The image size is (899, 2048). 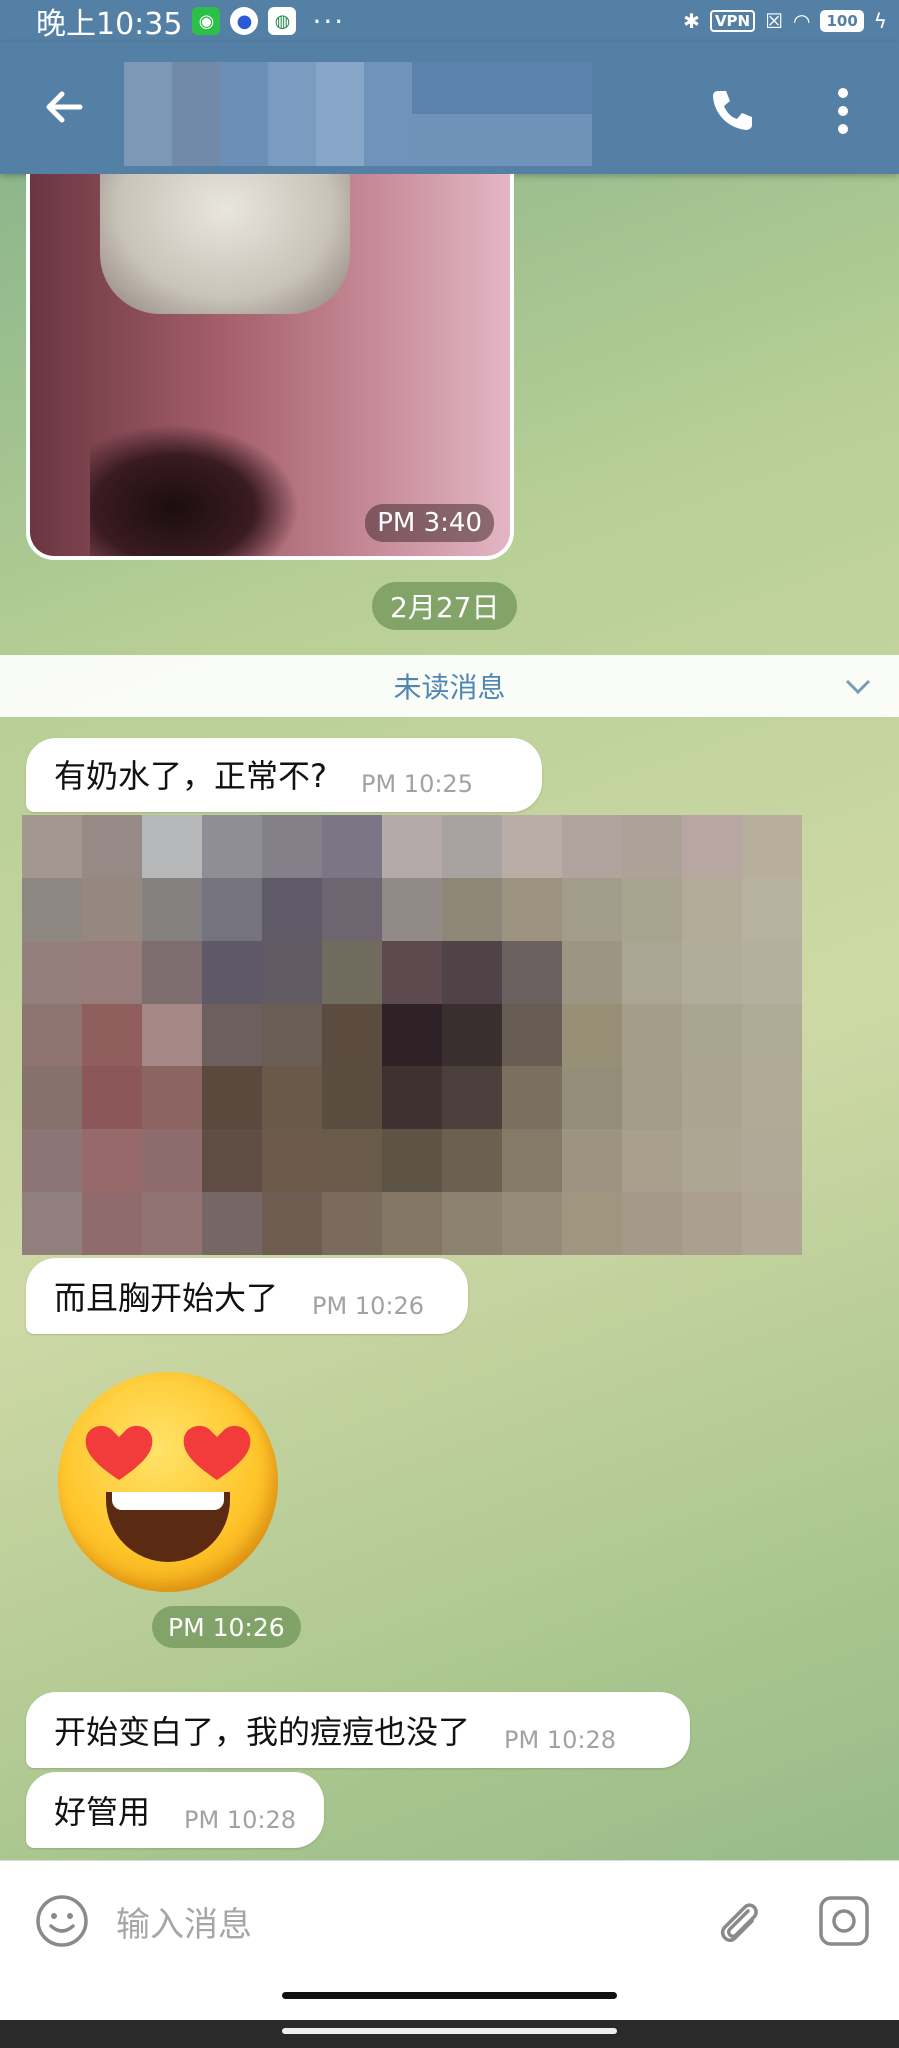 I want to click on unread-messages-bar: 未读消息, so click(x=449, y=686).